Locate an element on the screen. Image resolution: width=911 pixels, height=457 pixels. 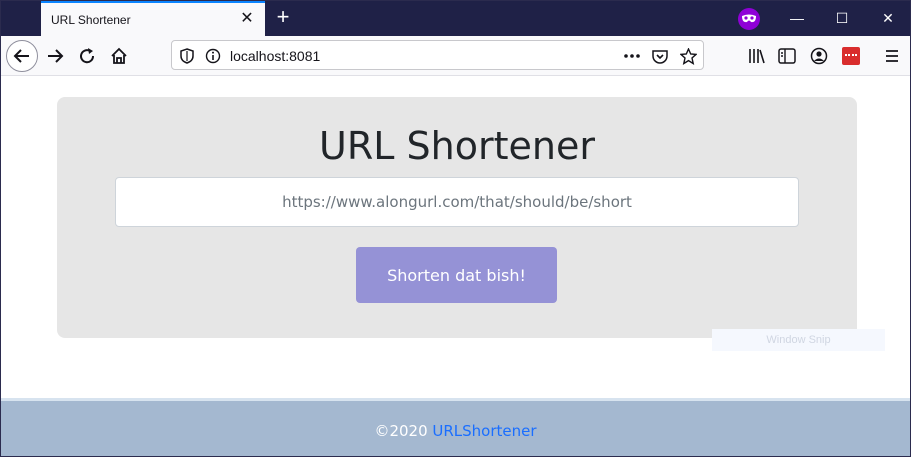
footer-copyright: ©2020 URLShortener is located at coordinates (455, 431).